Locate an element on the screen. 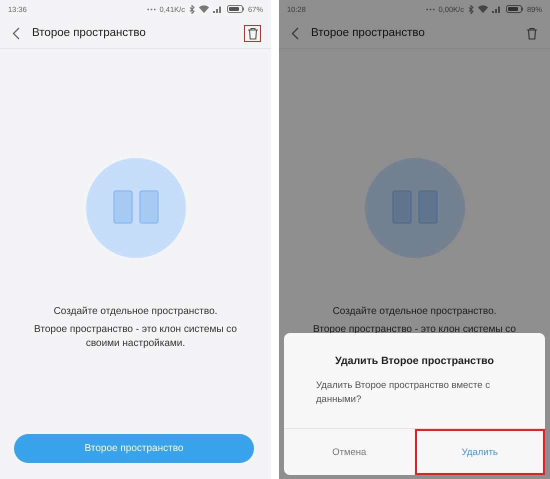  dialog-message: Удалить Второе пространство вместе с данными? is located at coordinates (403, 393).